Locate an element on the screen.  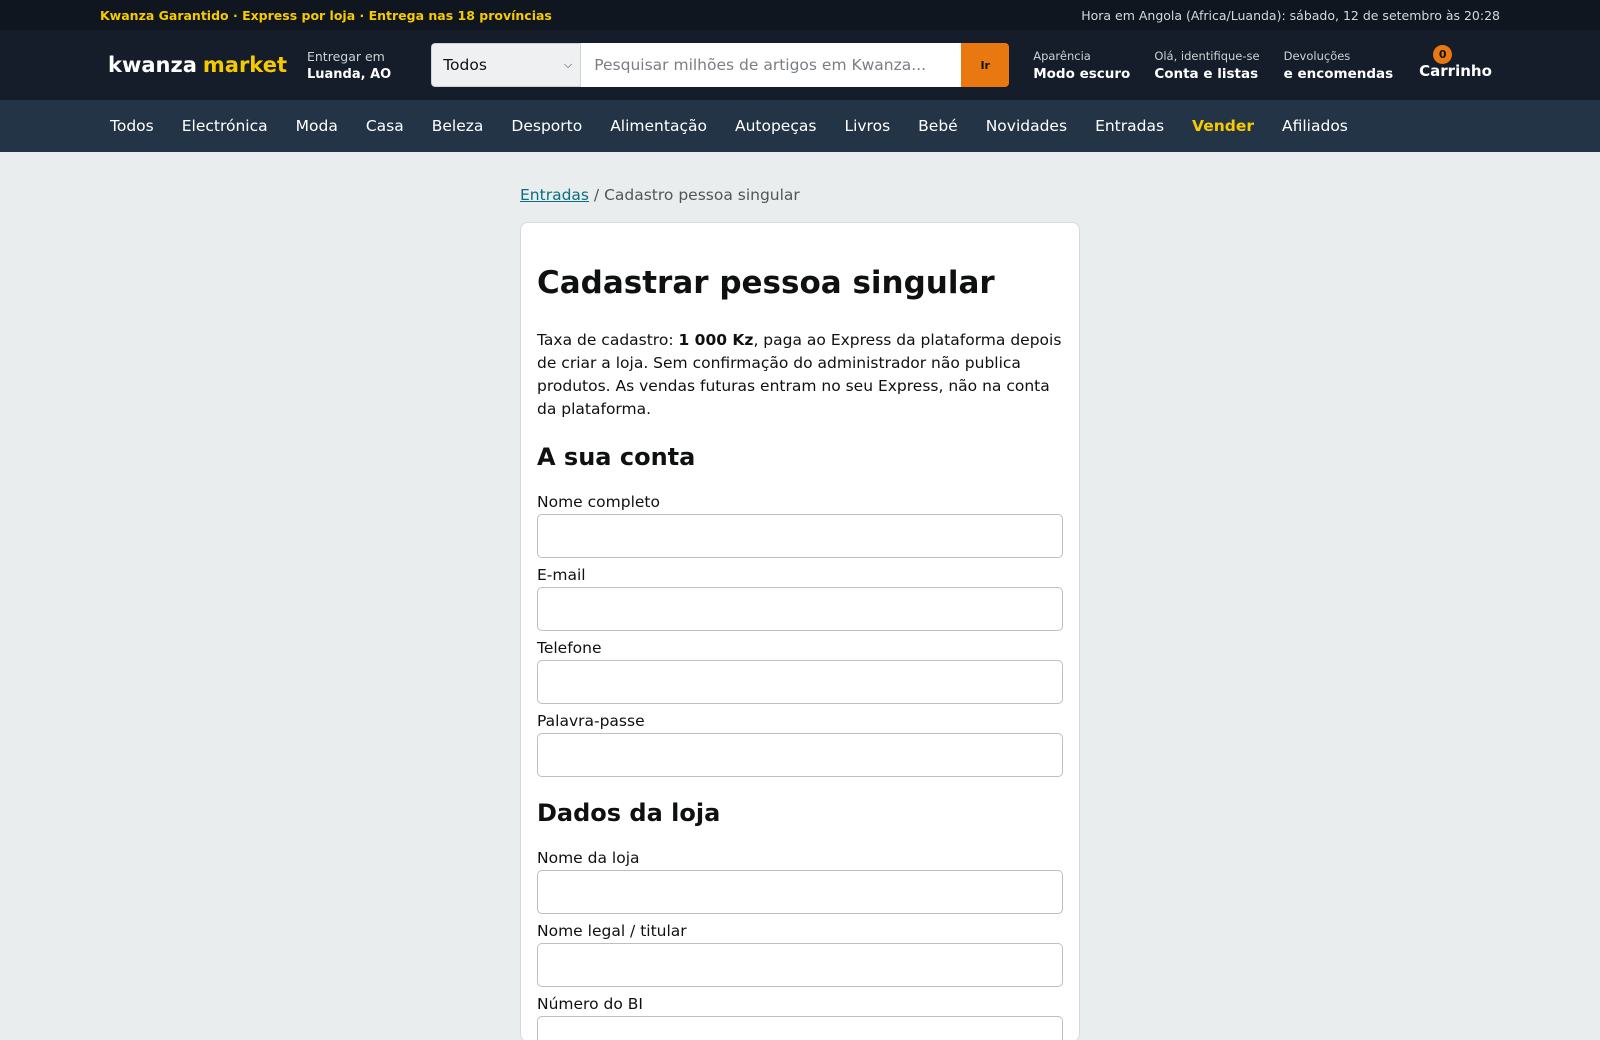
page-title: Cadastrar pessoa singular is located at coordinates (766, 283).